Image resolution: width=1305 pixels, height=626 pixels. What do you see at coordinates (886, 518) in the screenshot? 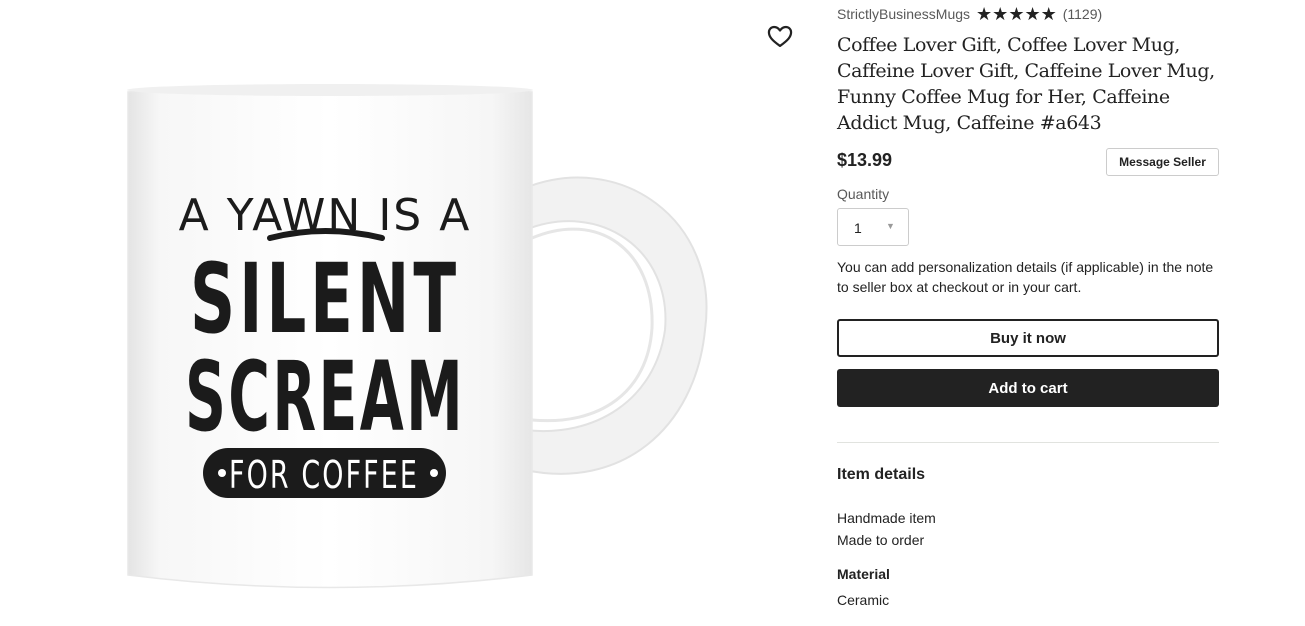
I see `detail-handmade: Handmade item` at bounding box center [886, 518].